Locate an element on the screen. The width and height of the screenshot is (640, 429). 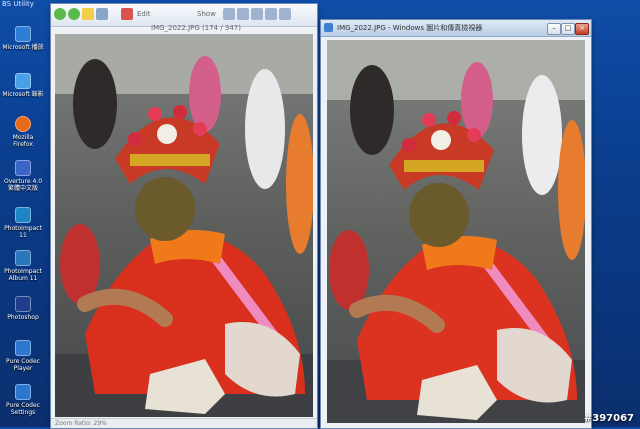
desktop-icon-label: Microsoft 播放 is located at coordinates (23, 47).